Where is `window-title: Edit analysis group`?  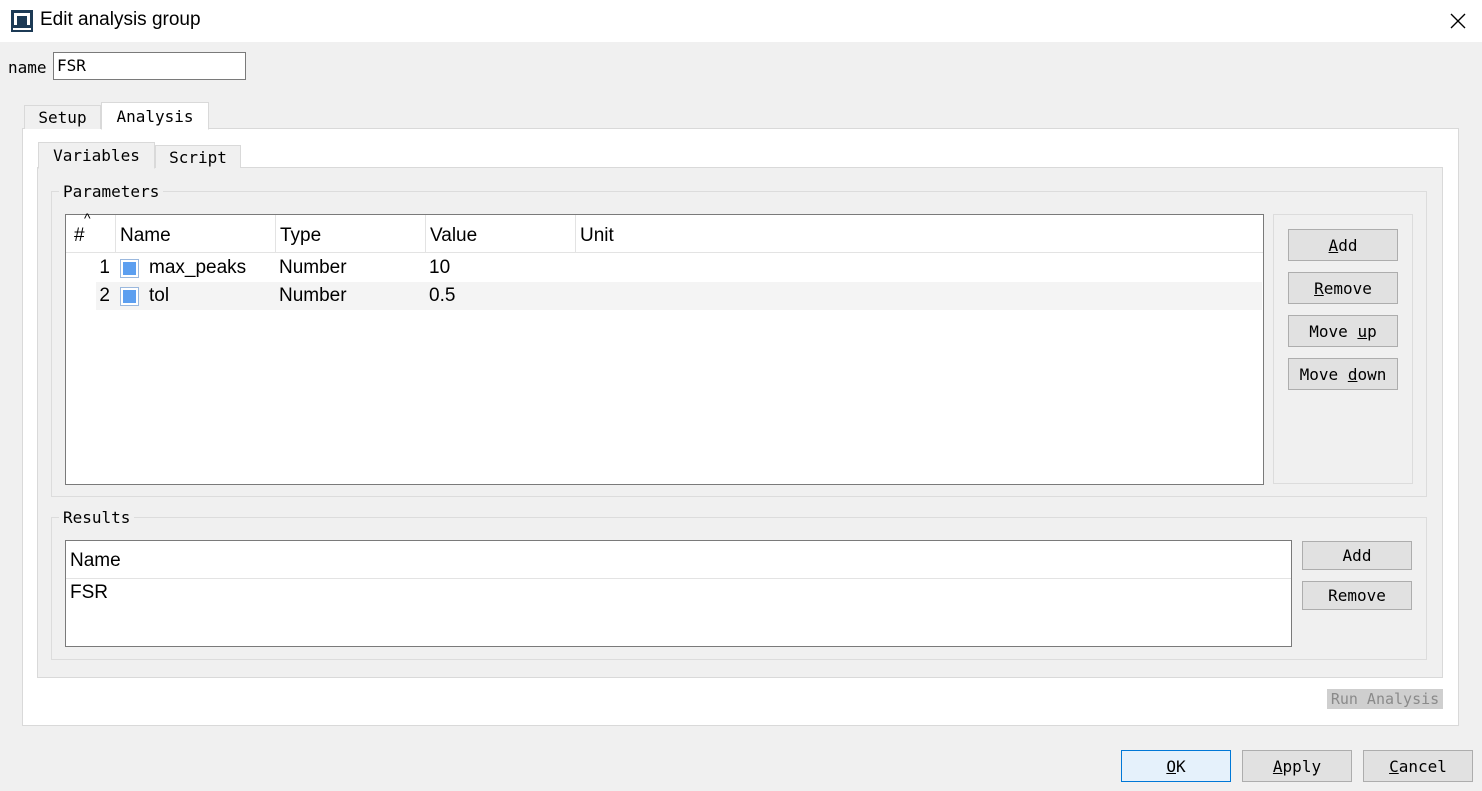
window-title: Edit analysis group is located at coordinates (120, 19).